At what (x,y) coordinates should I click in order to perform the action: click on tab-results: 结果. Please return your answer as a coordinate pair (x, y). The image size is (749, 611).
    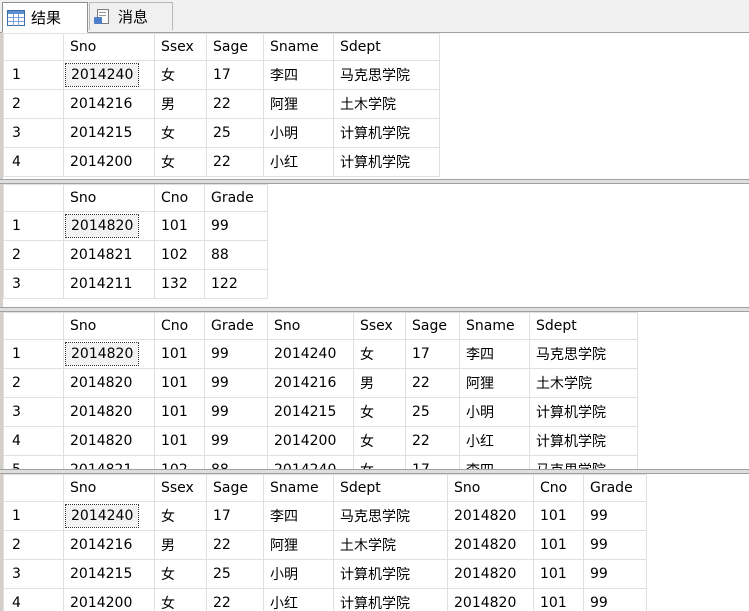
    Looking at the image, I should click on (45, 17).